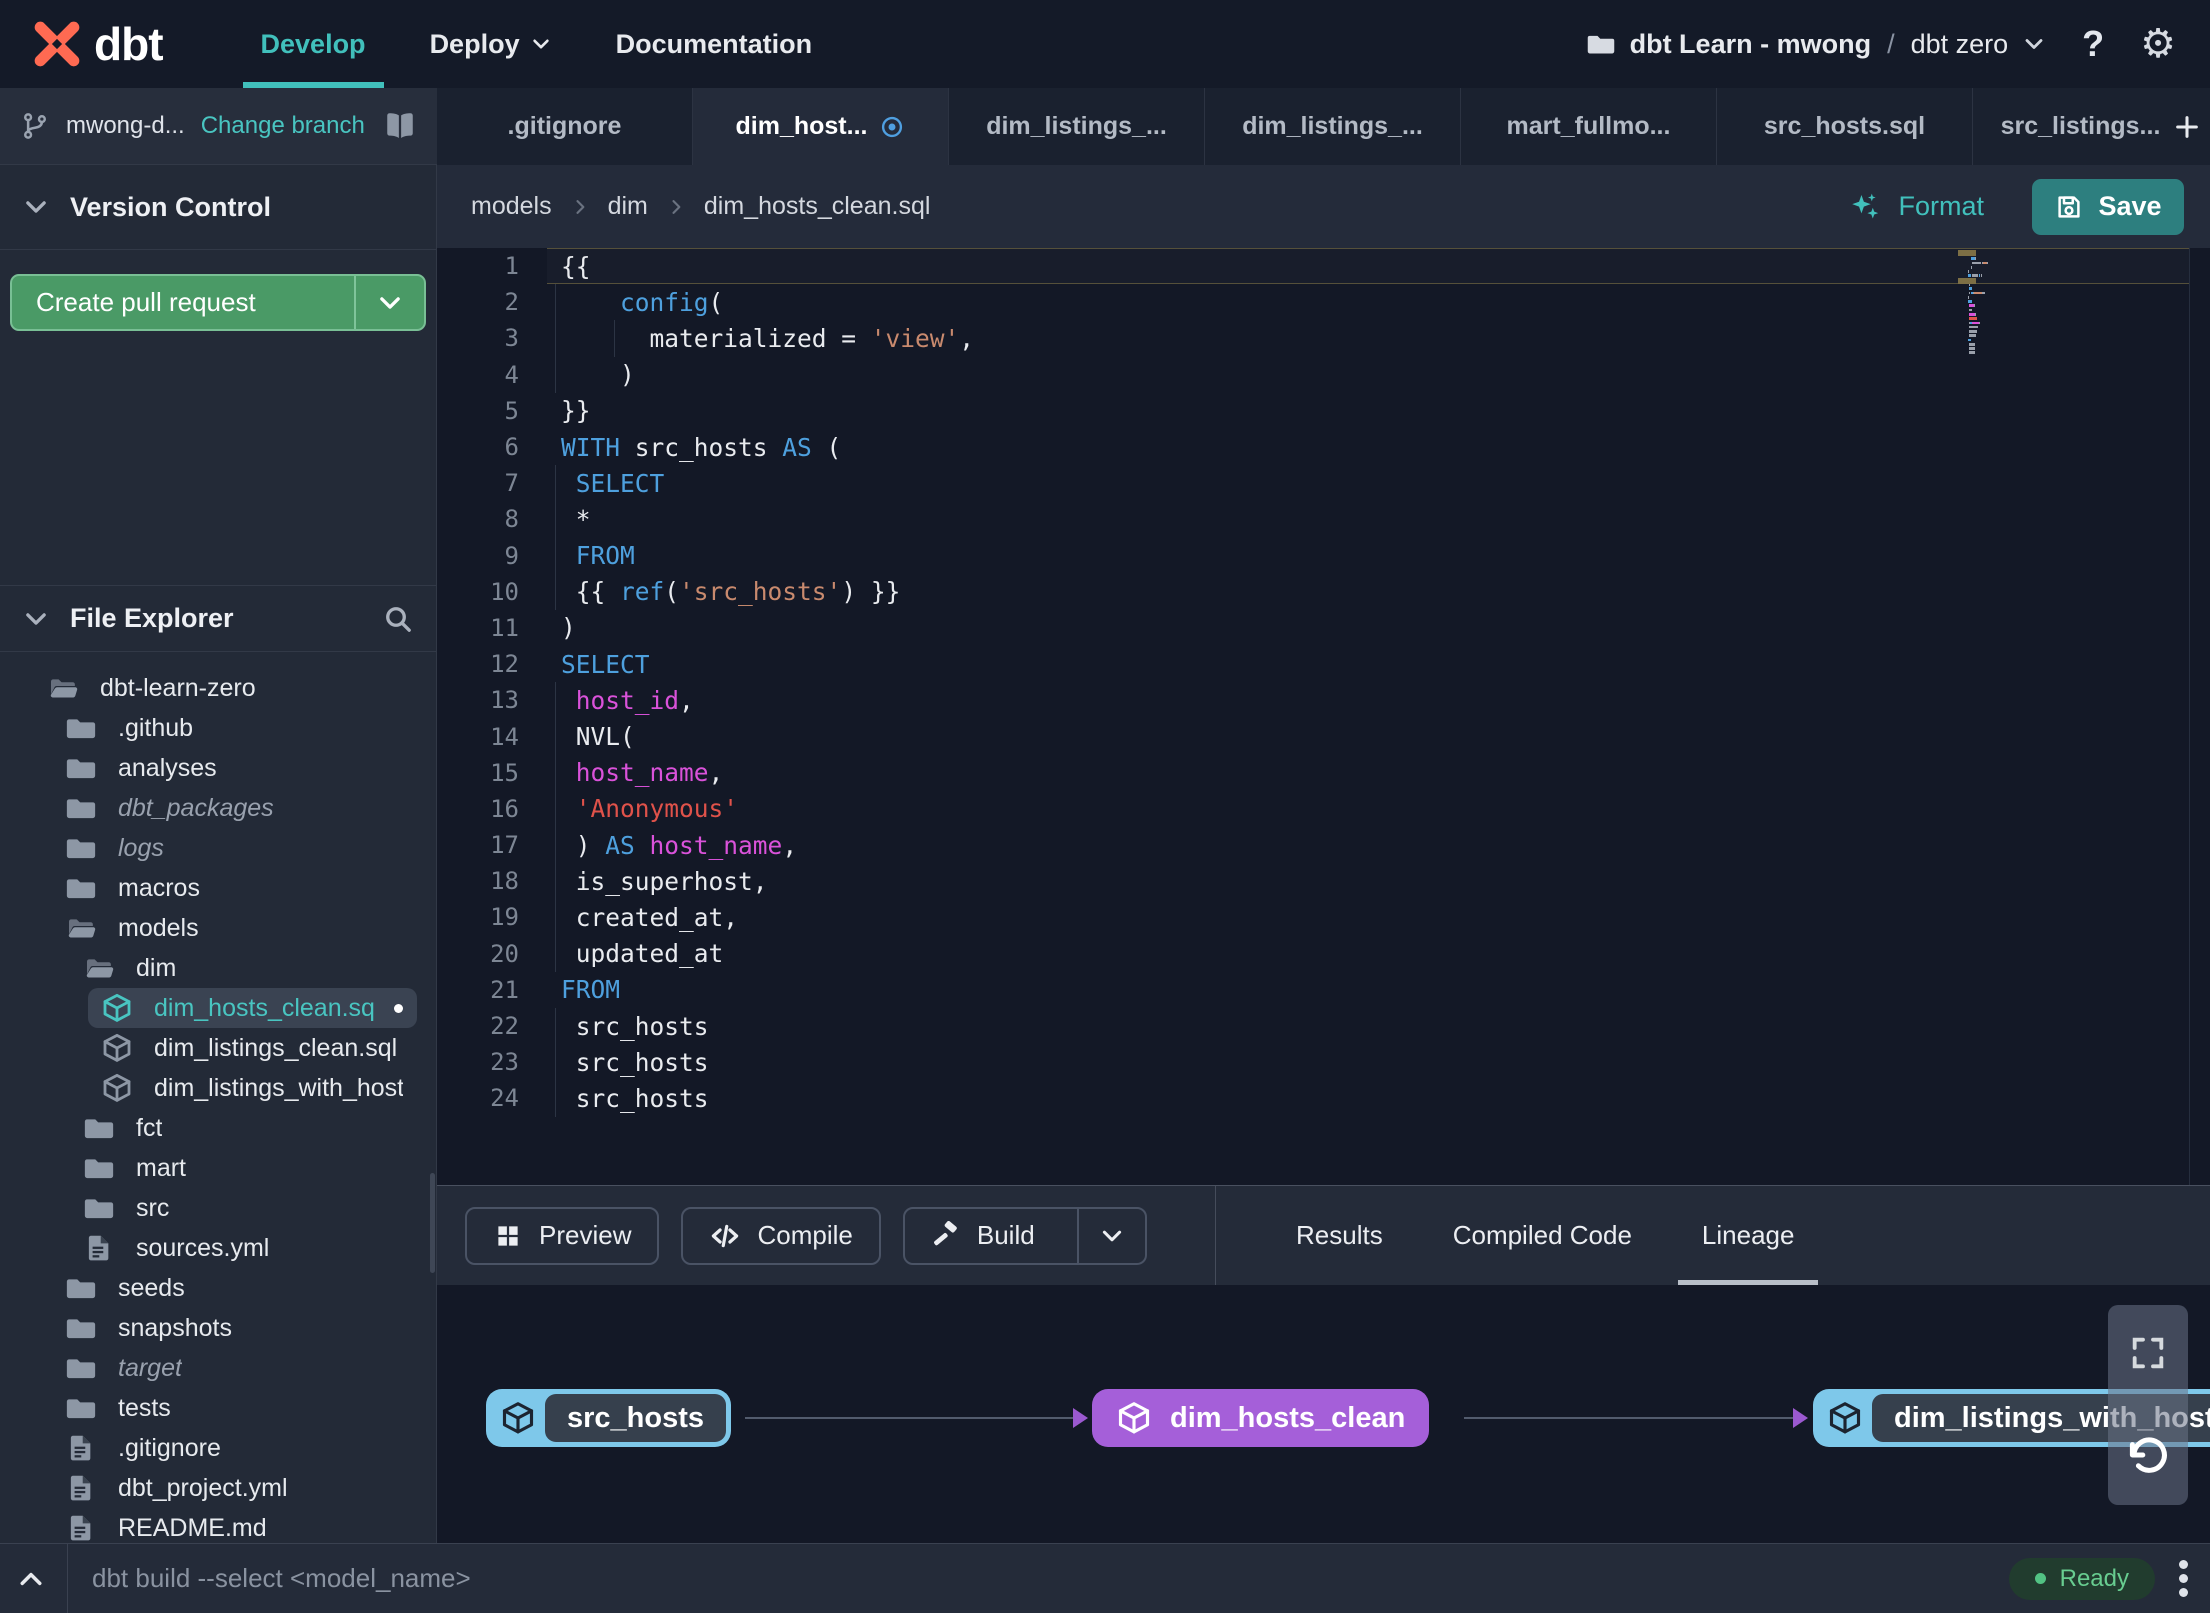 The width and height of the screenshot is (2210, 1613). What do you see at coordinates (781, 1235) in the screenshot?
I see `compile-button: Compile` at bounding box center [781, 1235].